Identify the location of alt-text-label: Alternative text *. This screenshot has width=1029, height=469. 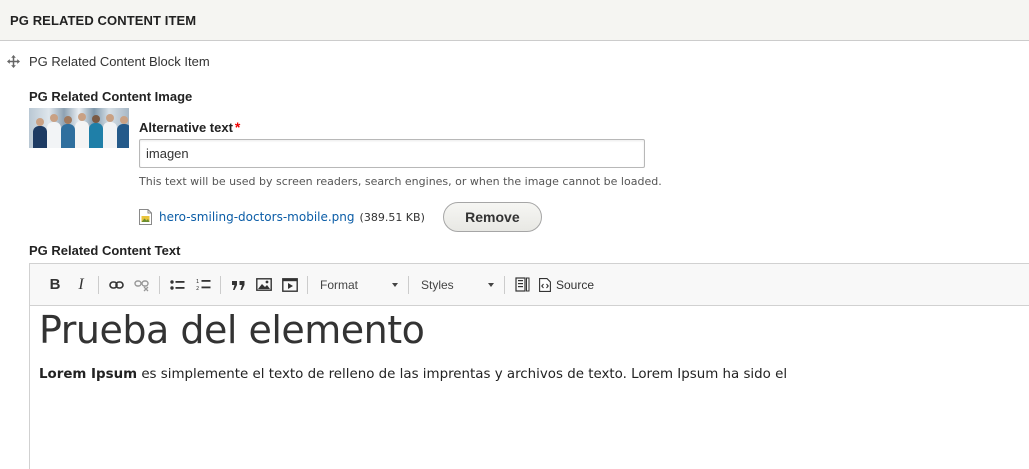
(189, 127).